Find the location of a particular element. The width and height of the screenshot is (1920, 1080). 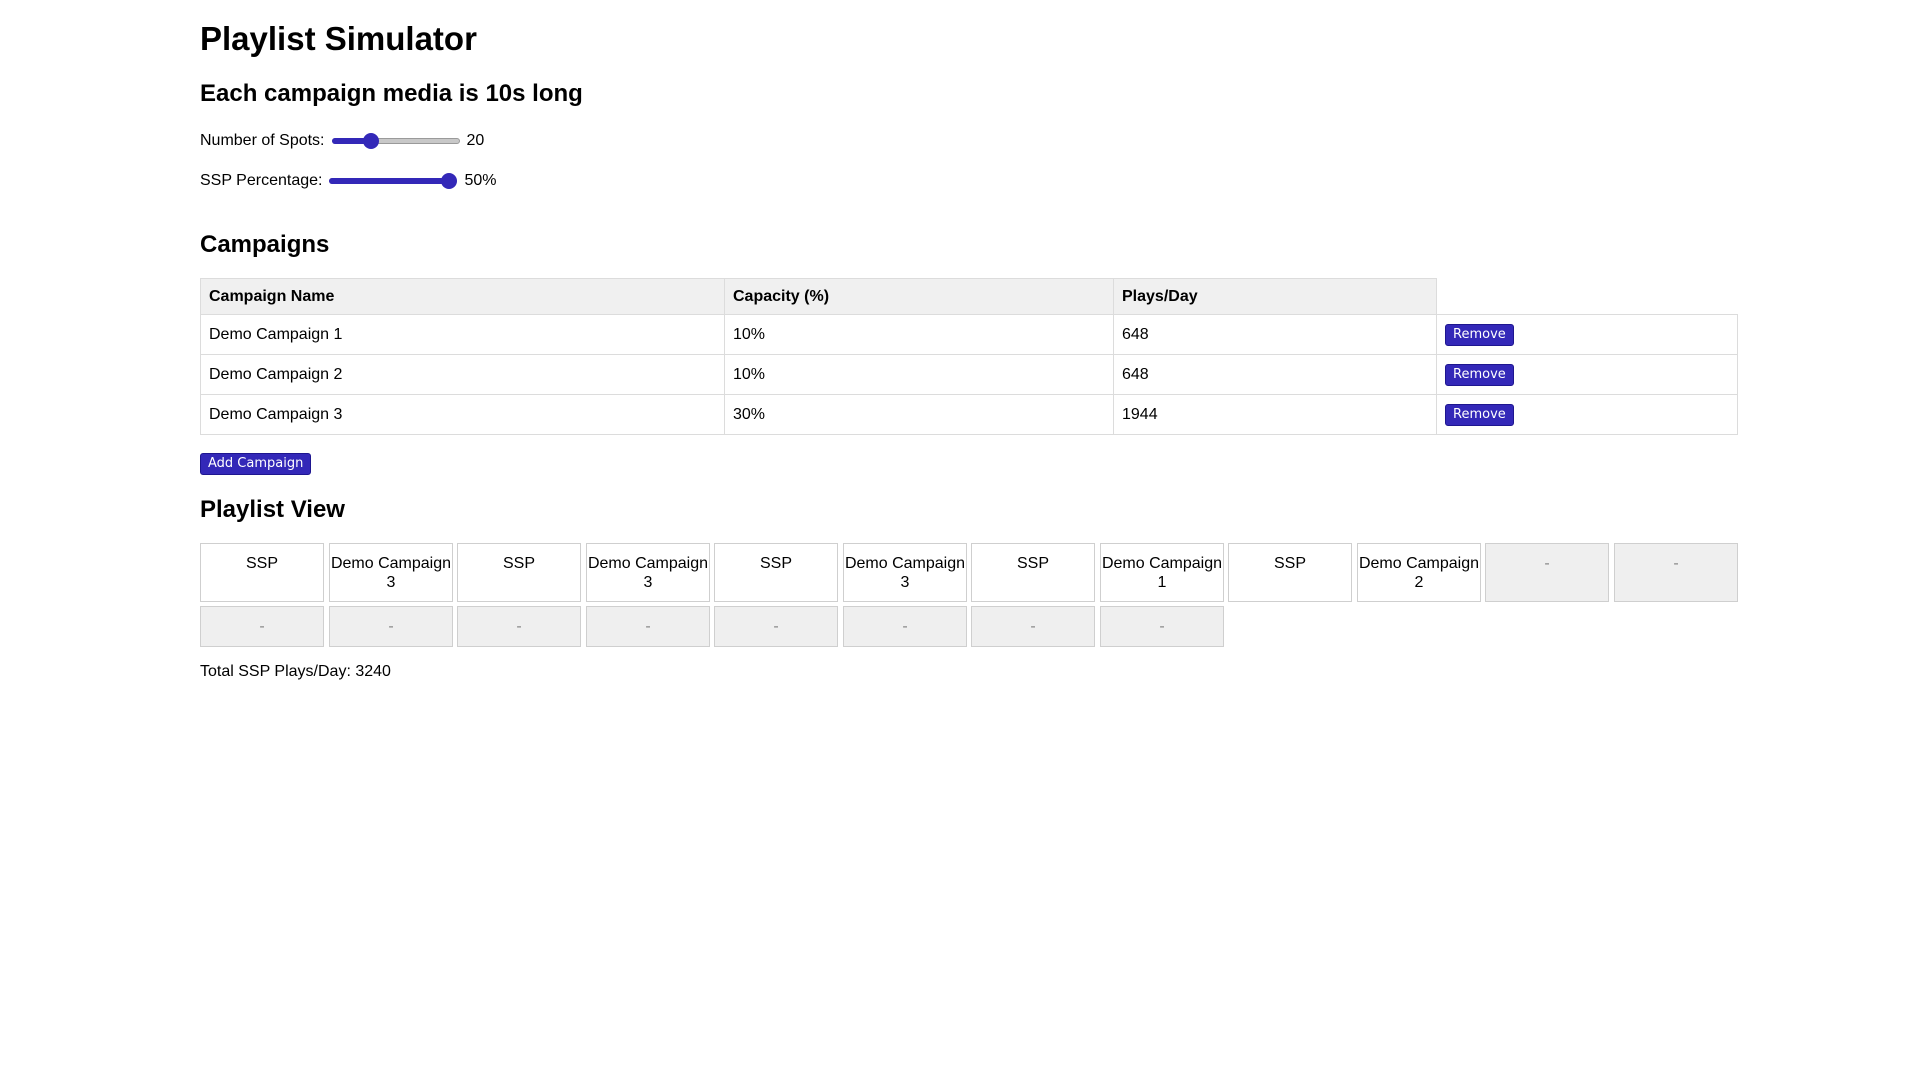

col-header-capacity: Capacity (%) is located at coordinates (919, 296).